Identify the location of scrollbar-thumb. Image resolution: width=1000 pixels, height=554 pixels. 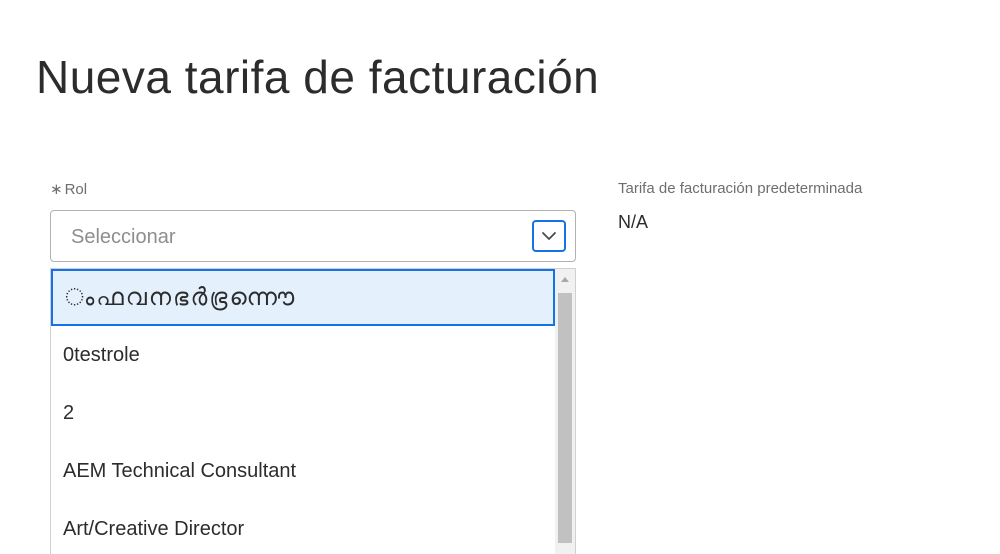
(565, 418).